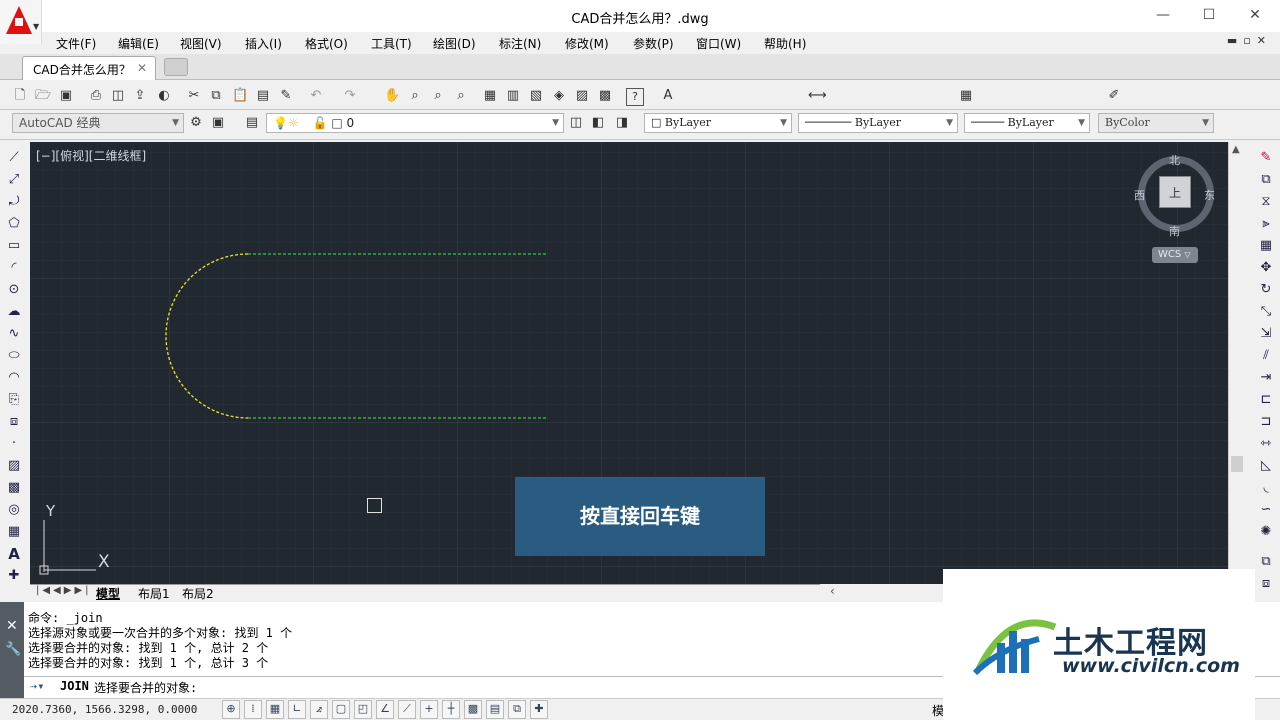 Image resolution: width=1280 pixels, height=720 pixels. Describe the element at coordinates (91, 155) in the screenshot. I see `viewport-controls-label: [−][俯视][二维线框]` at that location.